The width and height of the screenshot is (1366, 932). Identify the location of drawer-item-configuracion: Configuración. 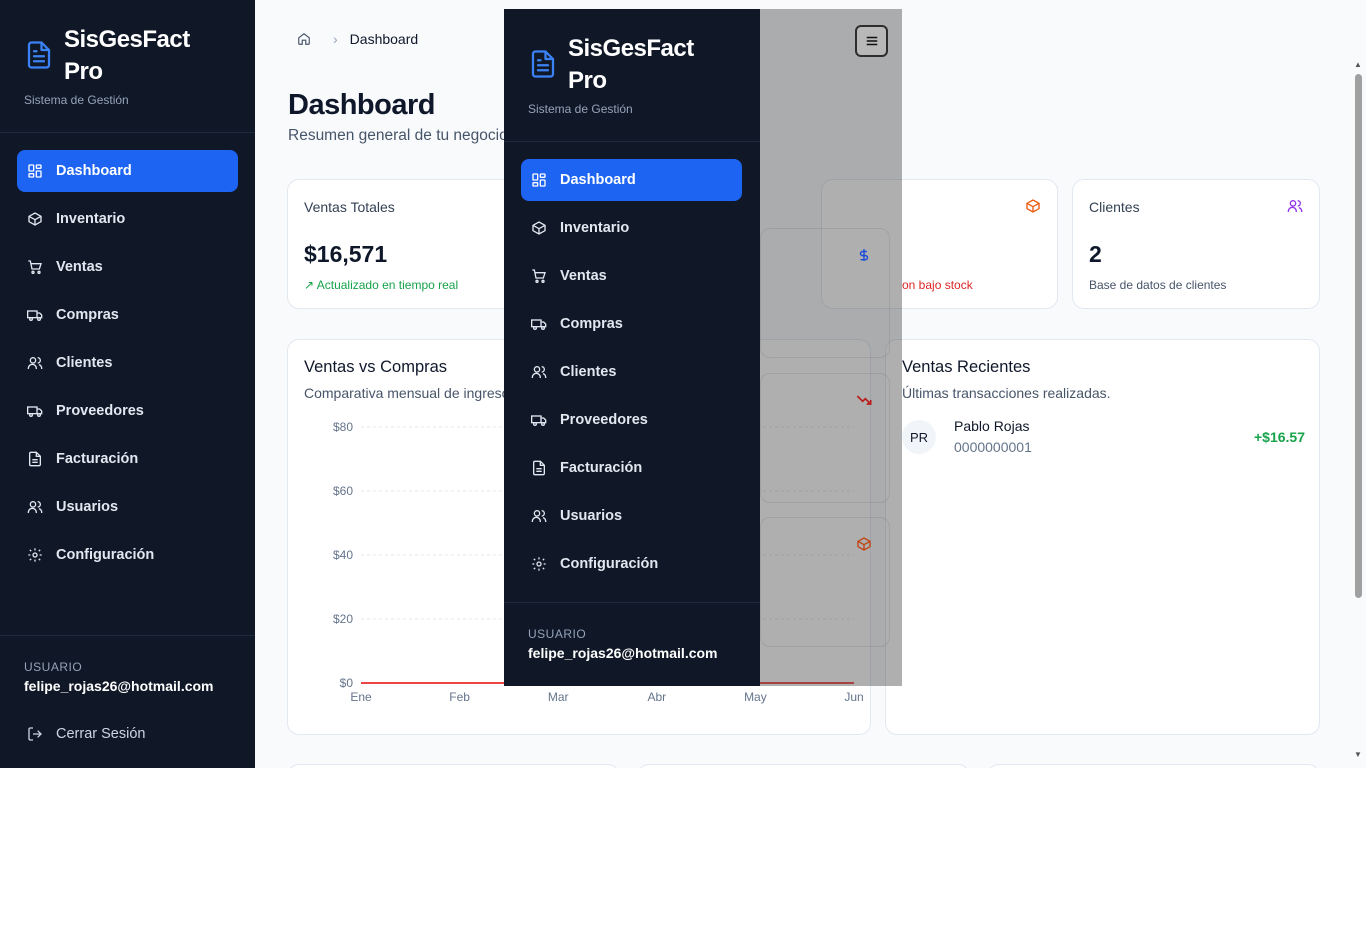
(631, 564).